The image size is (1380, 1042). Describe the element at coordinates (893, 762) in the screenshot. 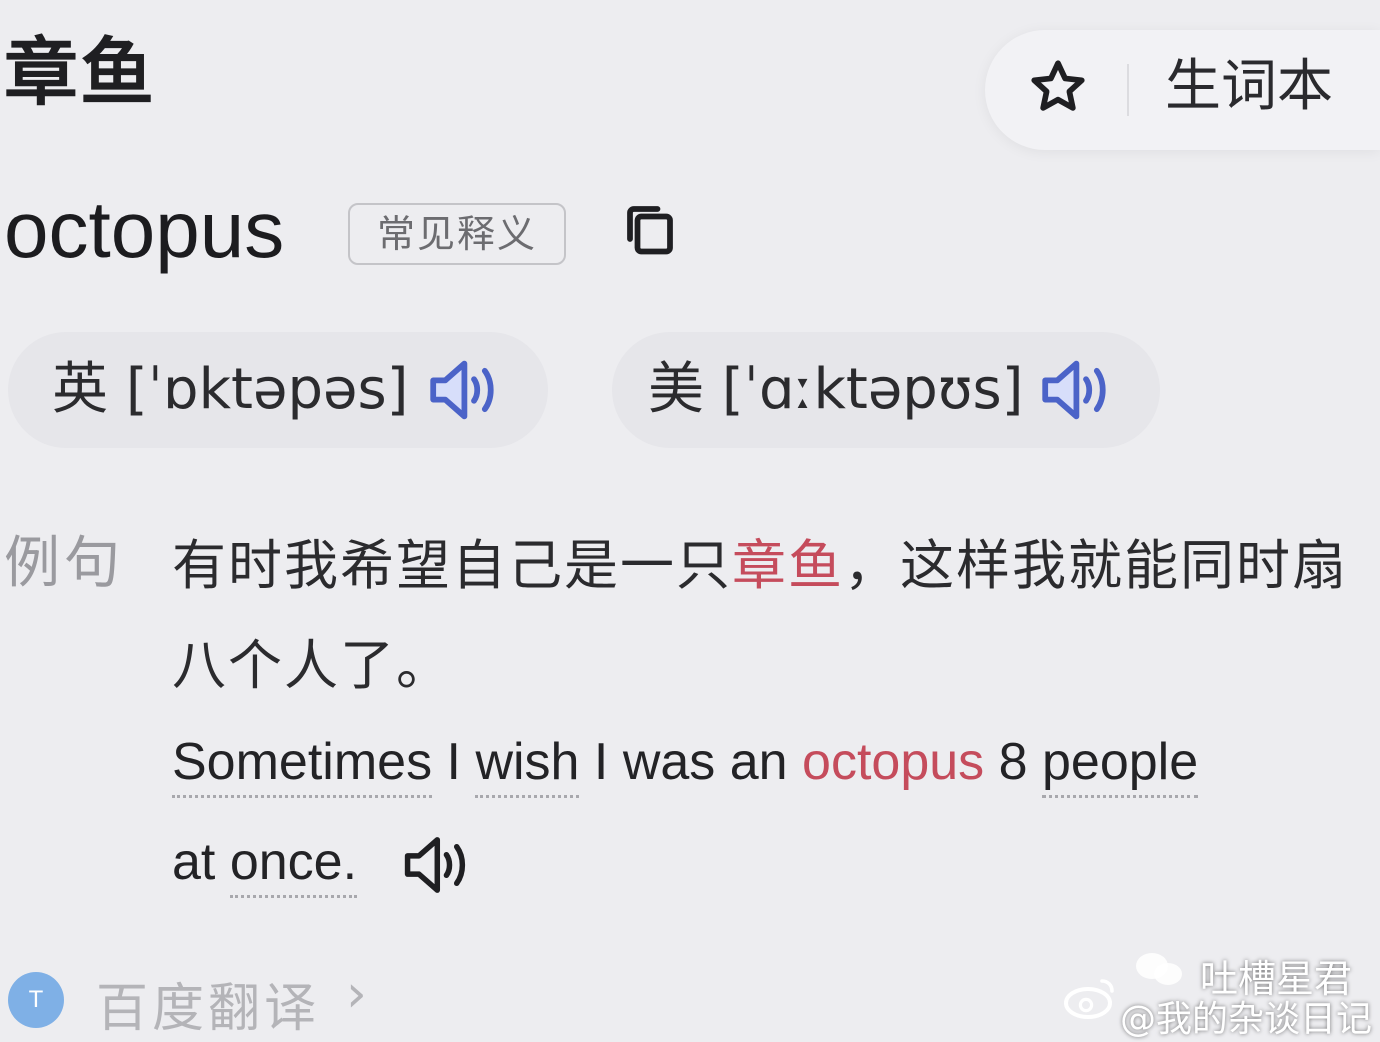

I see `en-highlight: octopus` at that location.